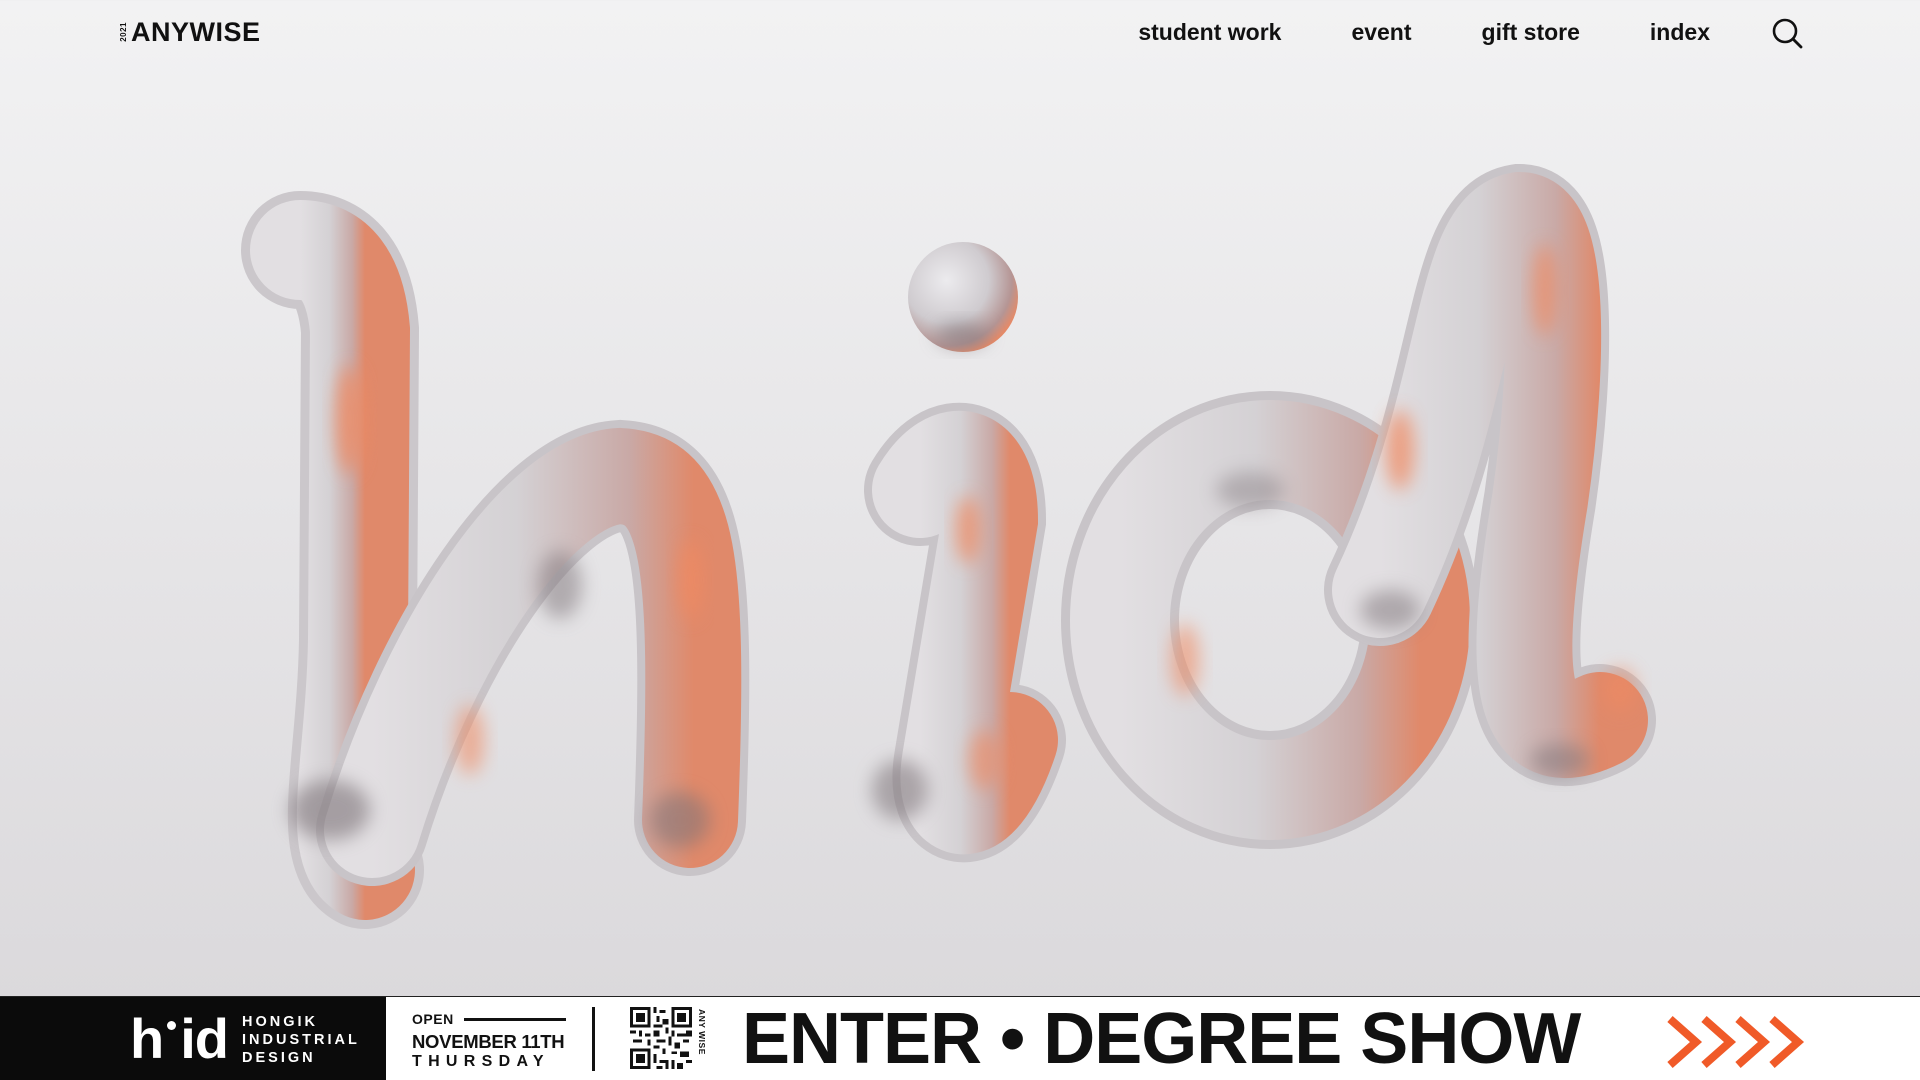 The height and width of the screenshot is (1080, 1920). I want to click on main-nav: student work event gift store index, so click(1424, 32).